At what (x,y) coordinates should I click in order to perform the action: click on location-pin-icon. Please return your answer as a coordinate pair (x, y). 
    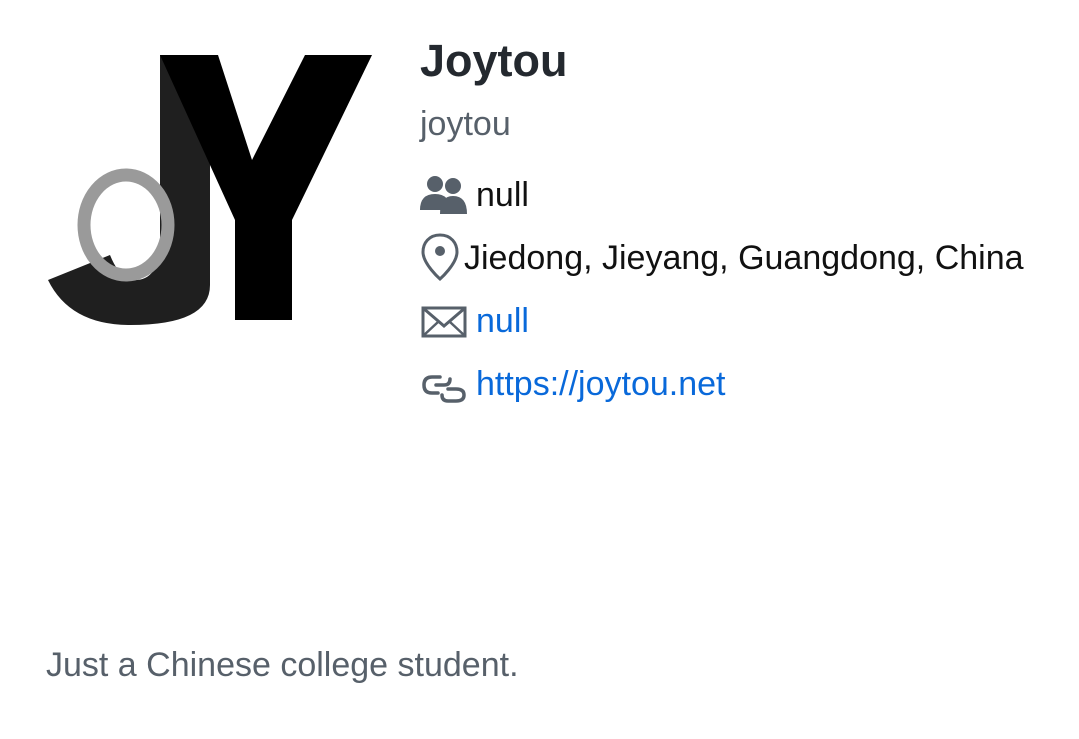
    Looking at the image, I should click on (440, 257).